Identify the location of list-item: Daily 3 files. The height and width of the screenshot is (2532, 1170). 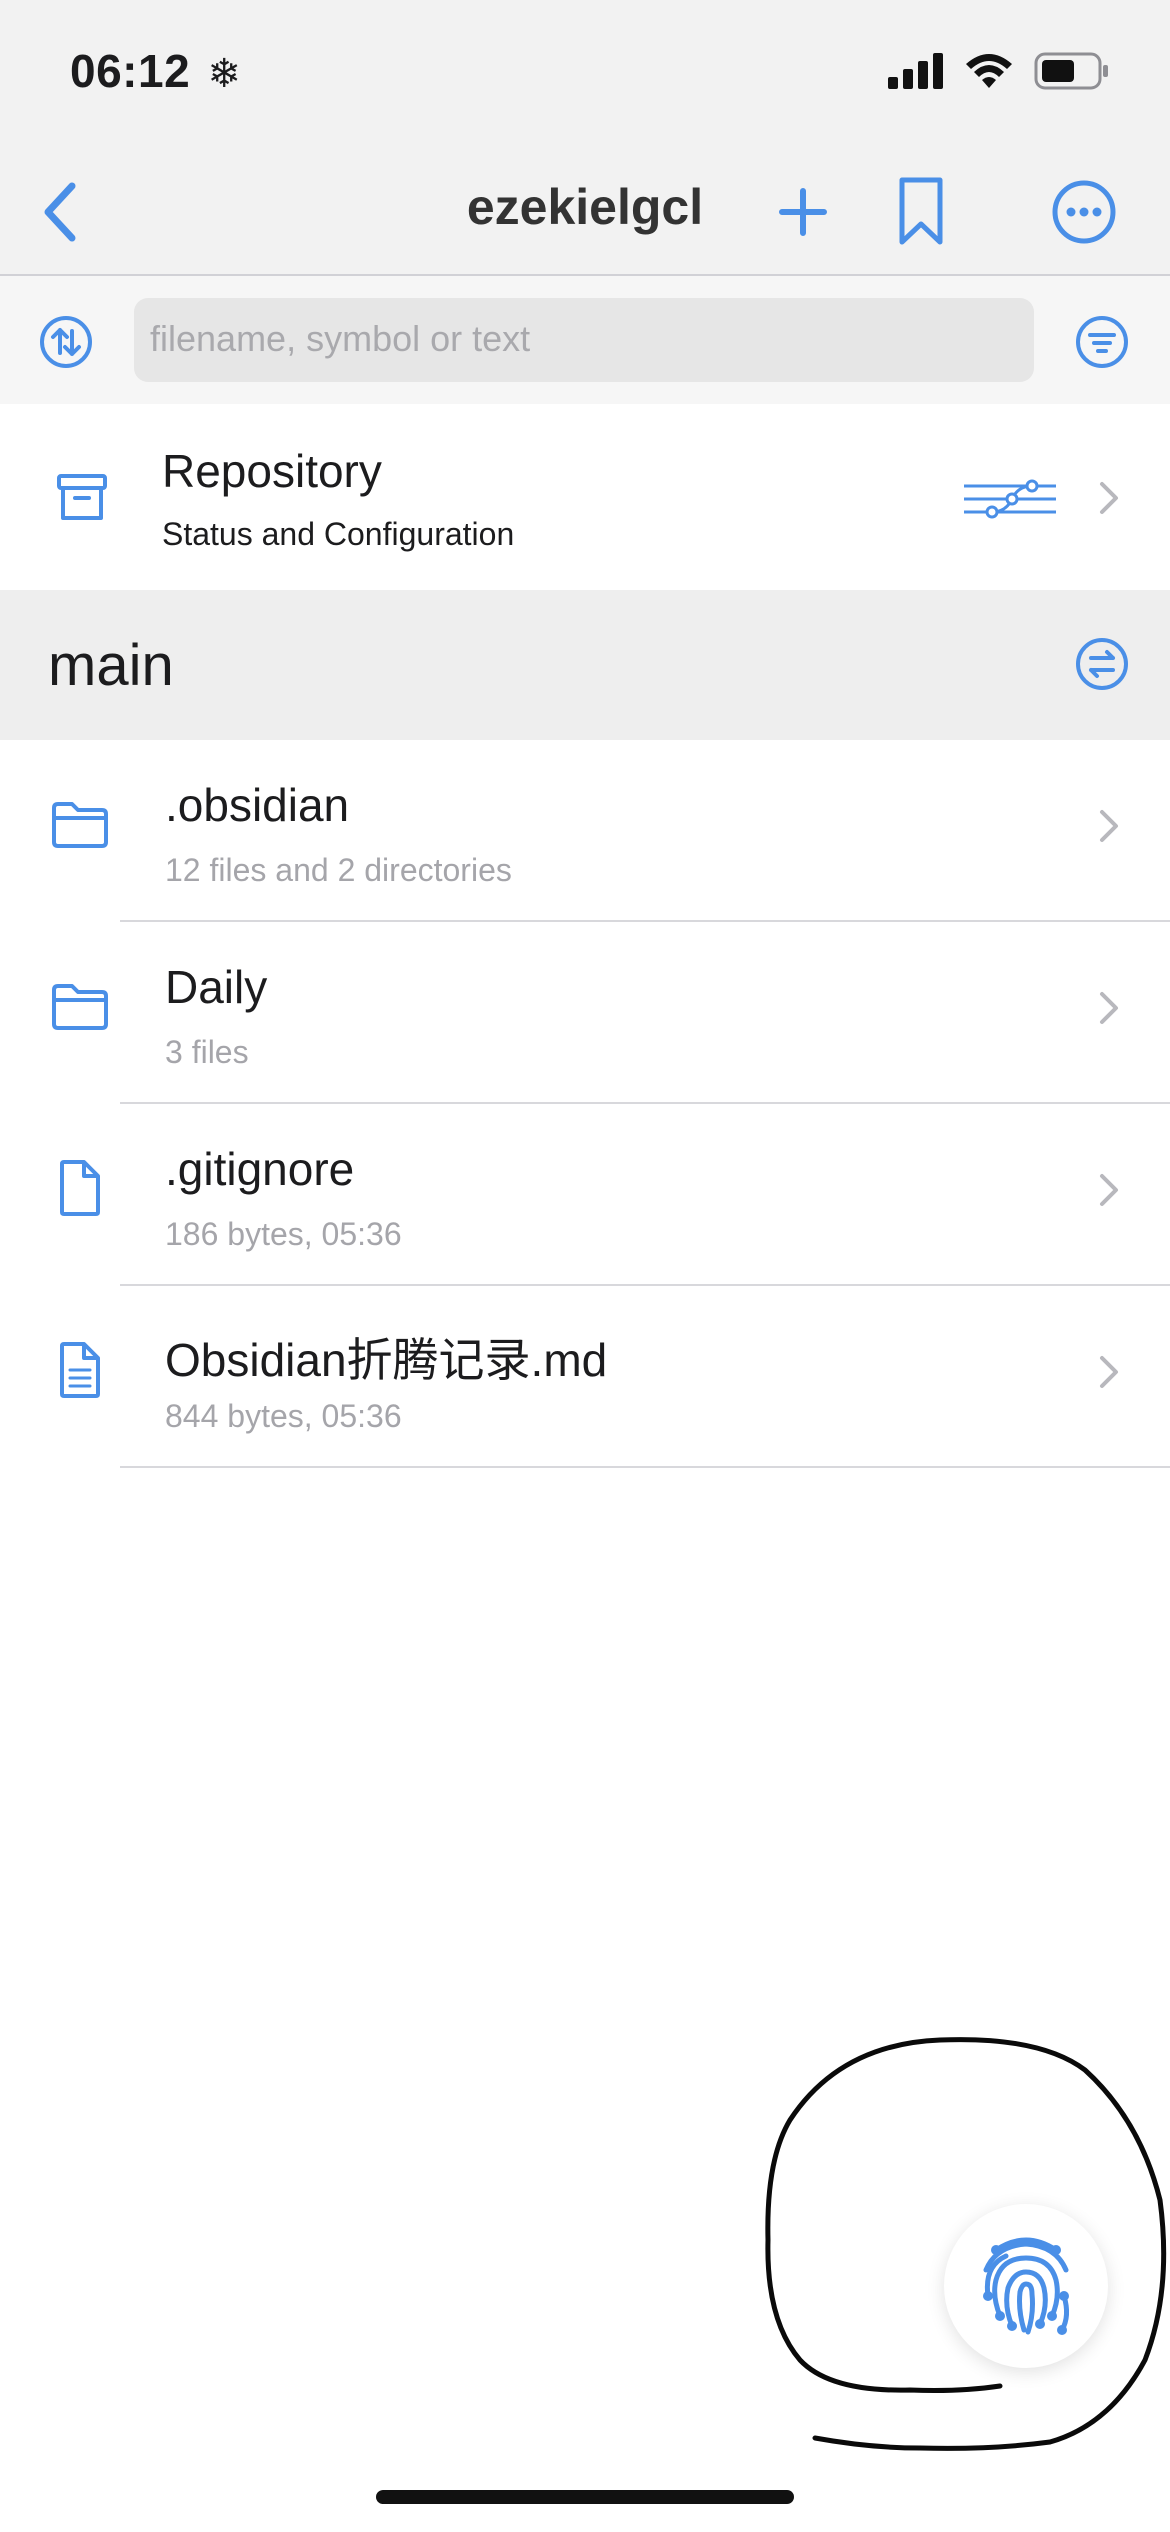
(585, 1013).